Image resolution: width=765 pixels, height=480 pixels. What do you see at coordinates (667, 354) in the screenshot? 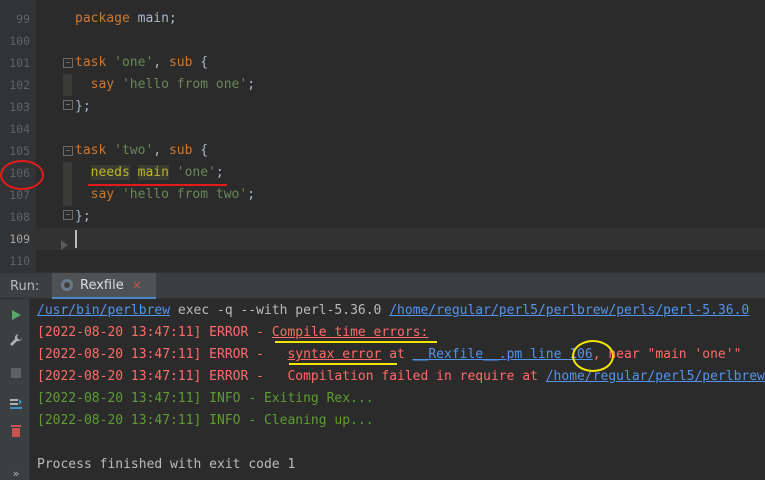
I see `console-text: , near "main 'one'"` at bounding box center [667, 354].